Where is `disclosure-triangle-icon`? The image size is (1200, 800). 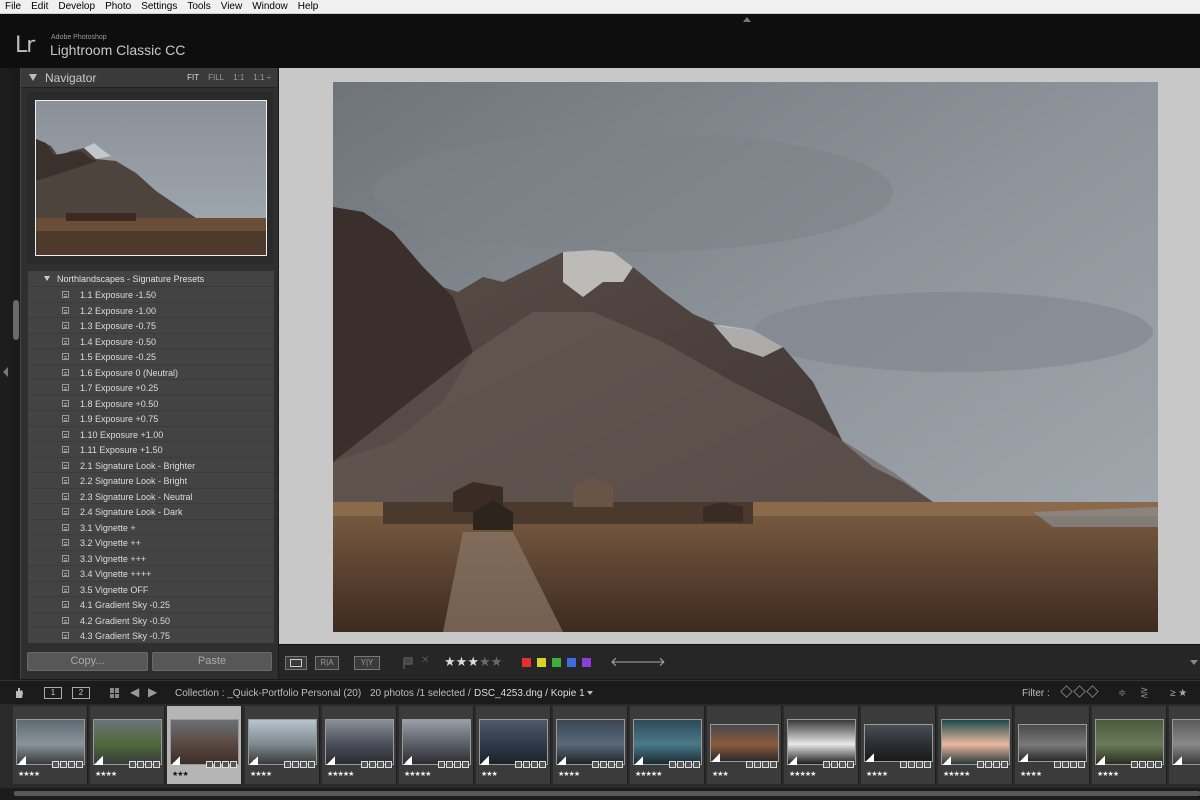
disclosure-triangle-icon is located at coordinates (47, 278).